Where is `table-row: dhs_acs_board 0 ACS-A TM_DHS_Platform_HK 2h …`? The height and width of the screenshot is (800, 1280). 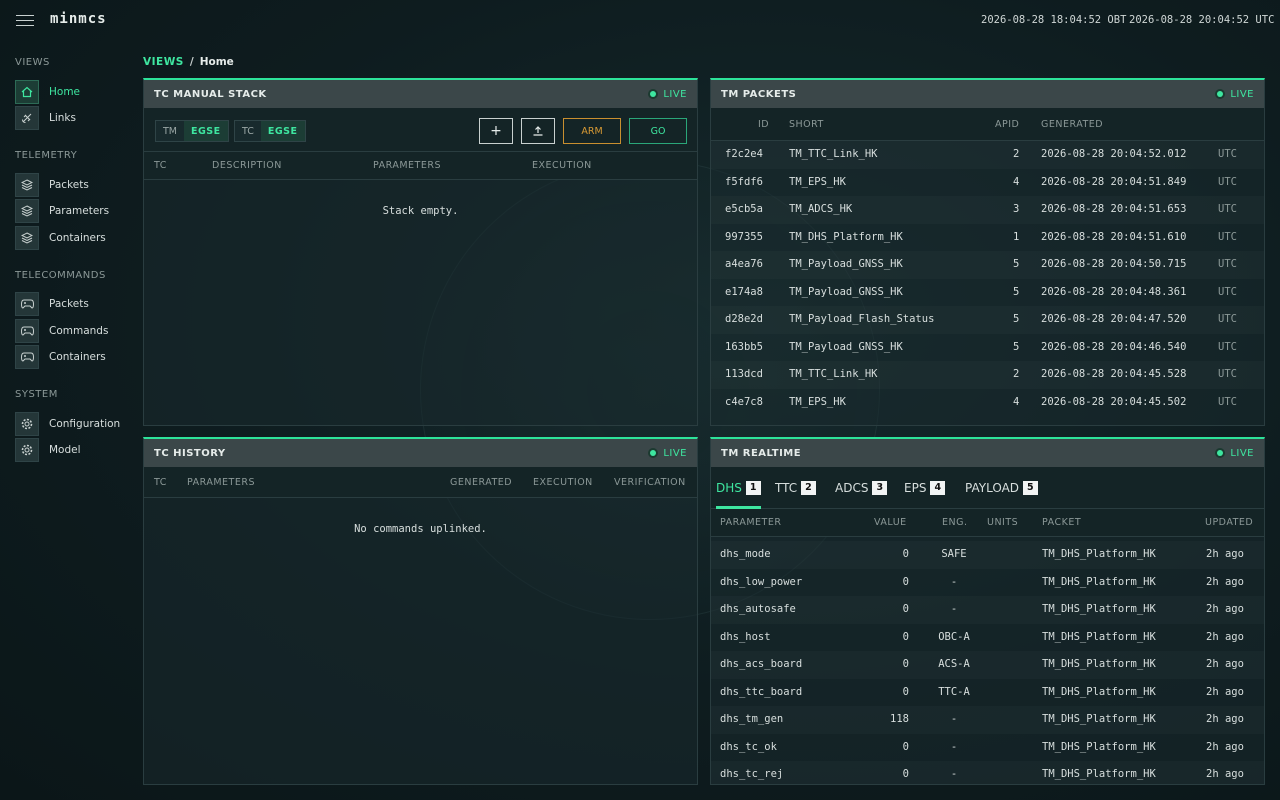
table-row: dhs_acs_board 0 ACS-A TM_DHS_Platform_HK 2h … is located at coordinates (987, 665).